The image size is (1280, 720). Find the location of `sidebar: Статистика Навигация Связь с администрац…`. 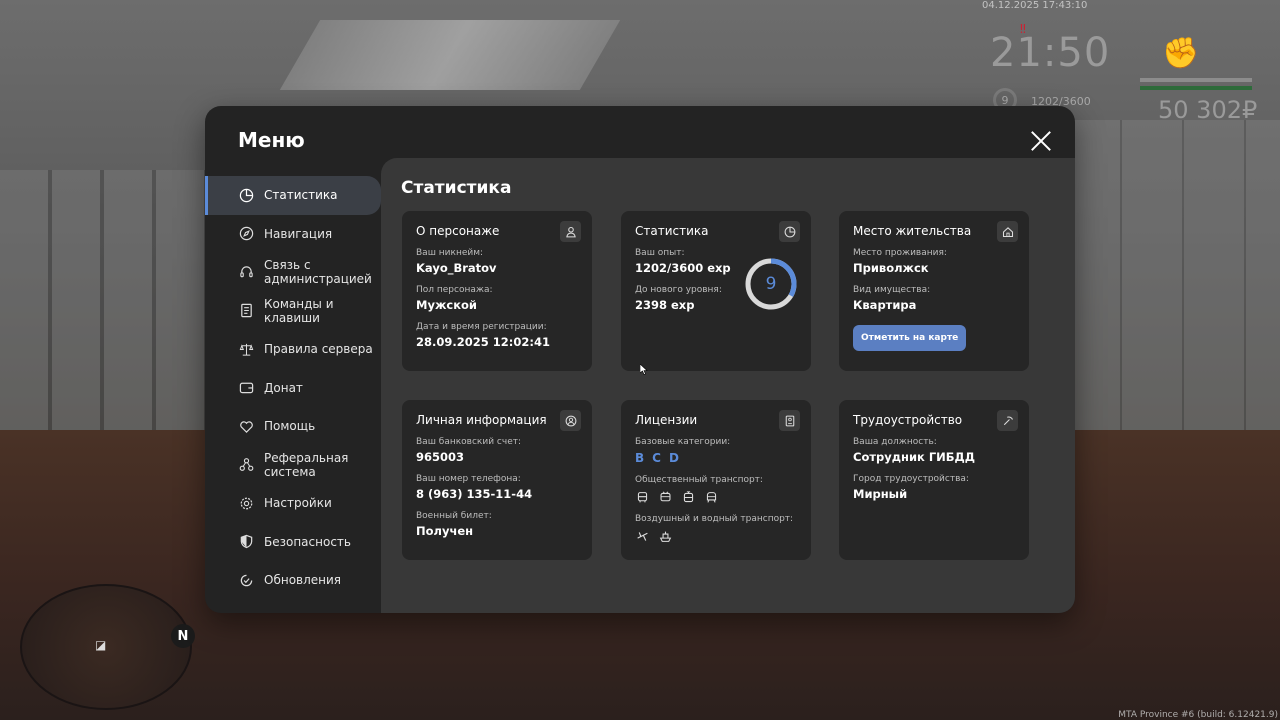

sidebar: Статистика Навигация Связь с администрац… is located at coordinates (293, 388).